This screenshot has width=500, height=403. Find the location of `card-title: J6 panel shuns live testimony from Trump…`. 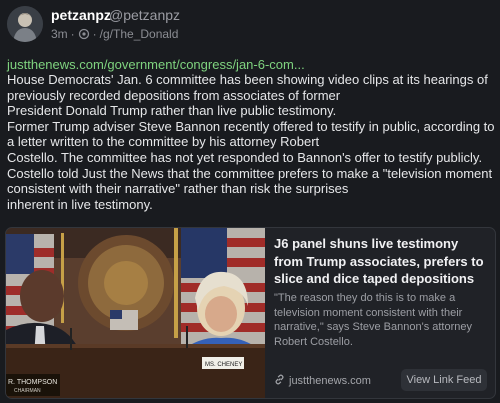

card-title: J6 panel shuns live testimony from Trump… is located at coordinates (381, 261).